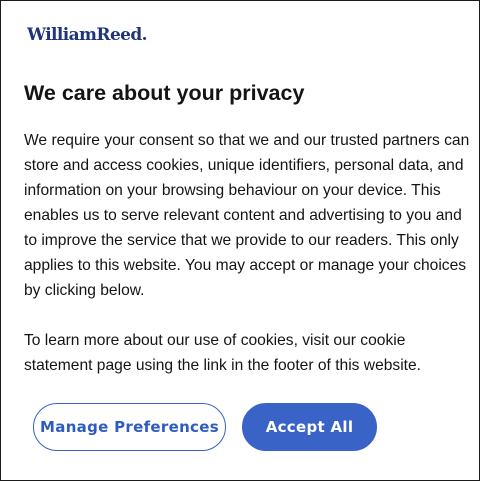 This screenshot has width=480, height=481. Describe the element at coordinates (164, 93) in the screenshot. I see `dialog-title: We care about your privacy` at that location.